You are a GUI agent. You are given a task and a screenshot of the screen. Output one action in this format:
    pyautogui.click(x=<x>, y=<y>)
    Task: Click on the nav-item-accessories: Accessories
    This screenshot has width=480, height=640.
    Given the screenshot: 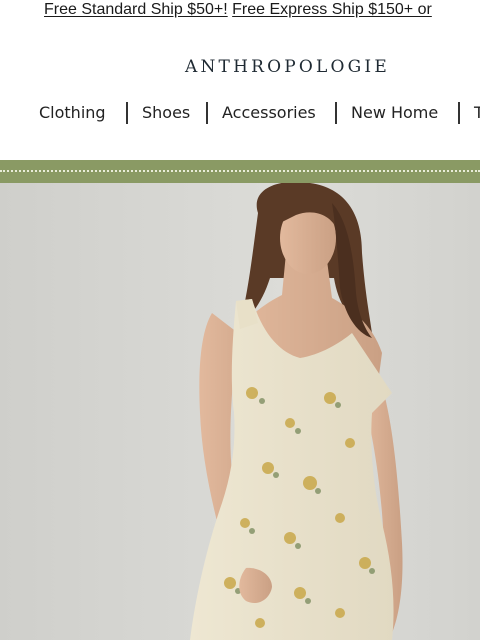 What is the action you would take?
    pyautogui.click(x=269, y=113)
    